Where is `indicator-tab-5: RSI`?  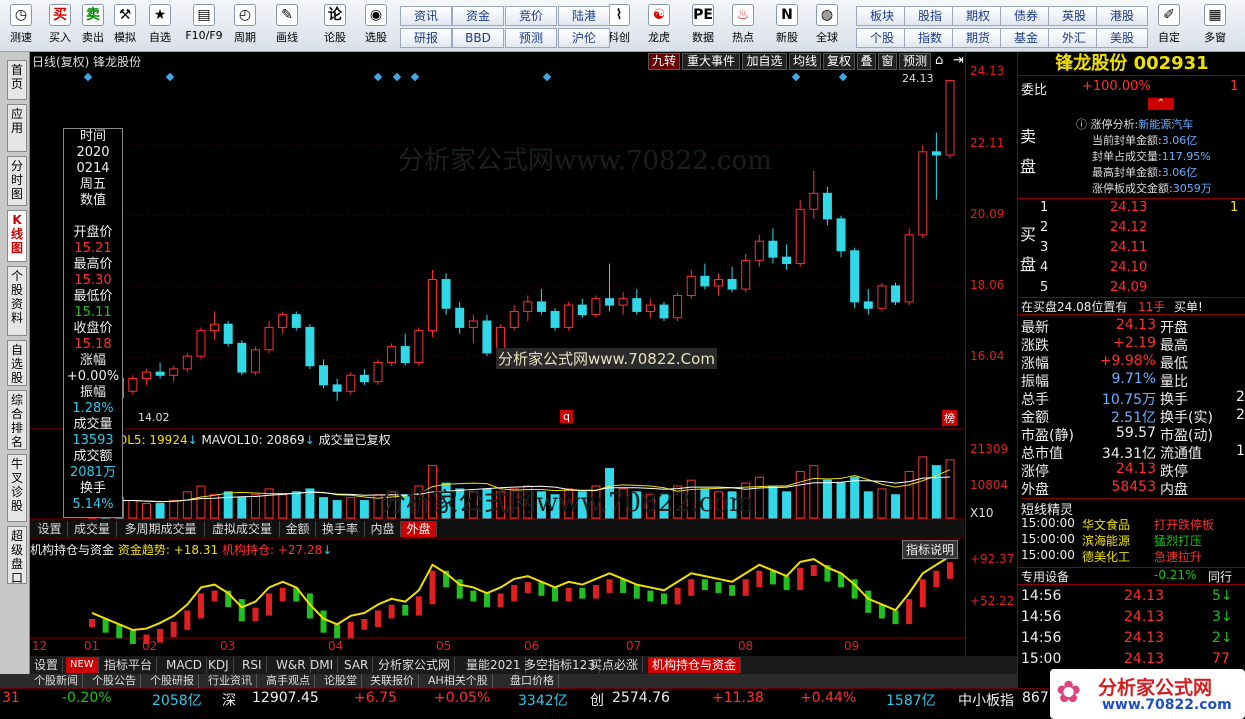
indicator-tab-5: RSI is located at coordinates (252, 665).